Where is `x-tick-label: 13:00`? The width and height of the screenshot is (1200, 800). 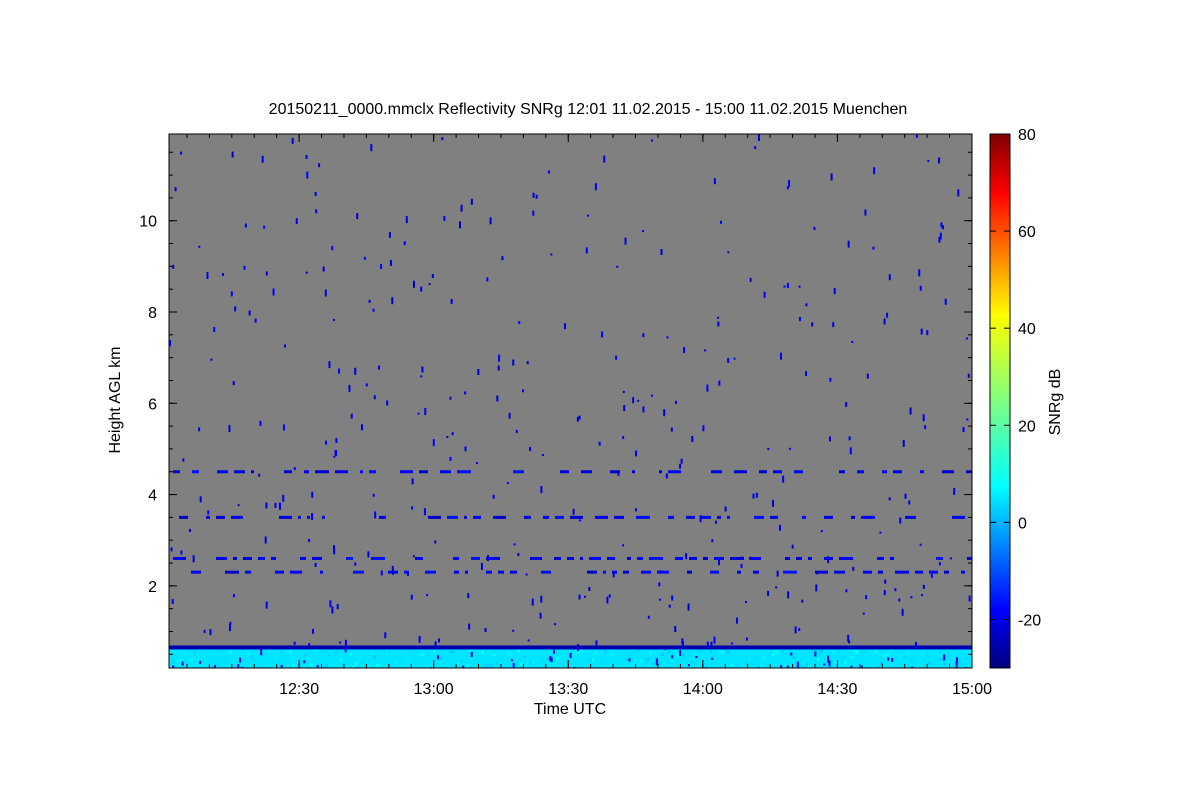
x-tick-label: 13:00 is located at coordinates (434, 689).